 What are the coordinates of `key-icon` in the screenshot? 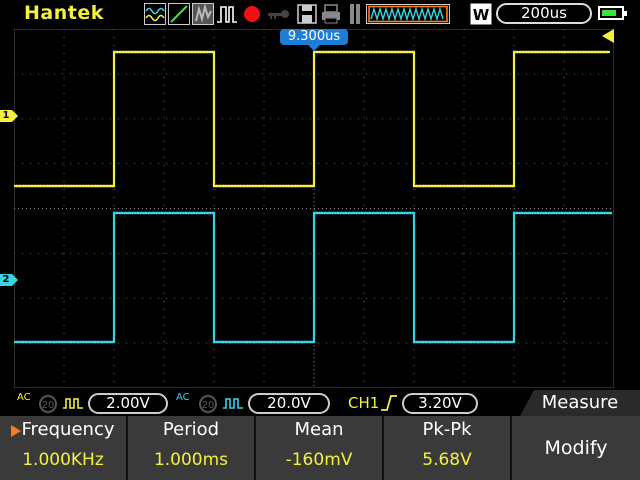 It's located at (278, 14).